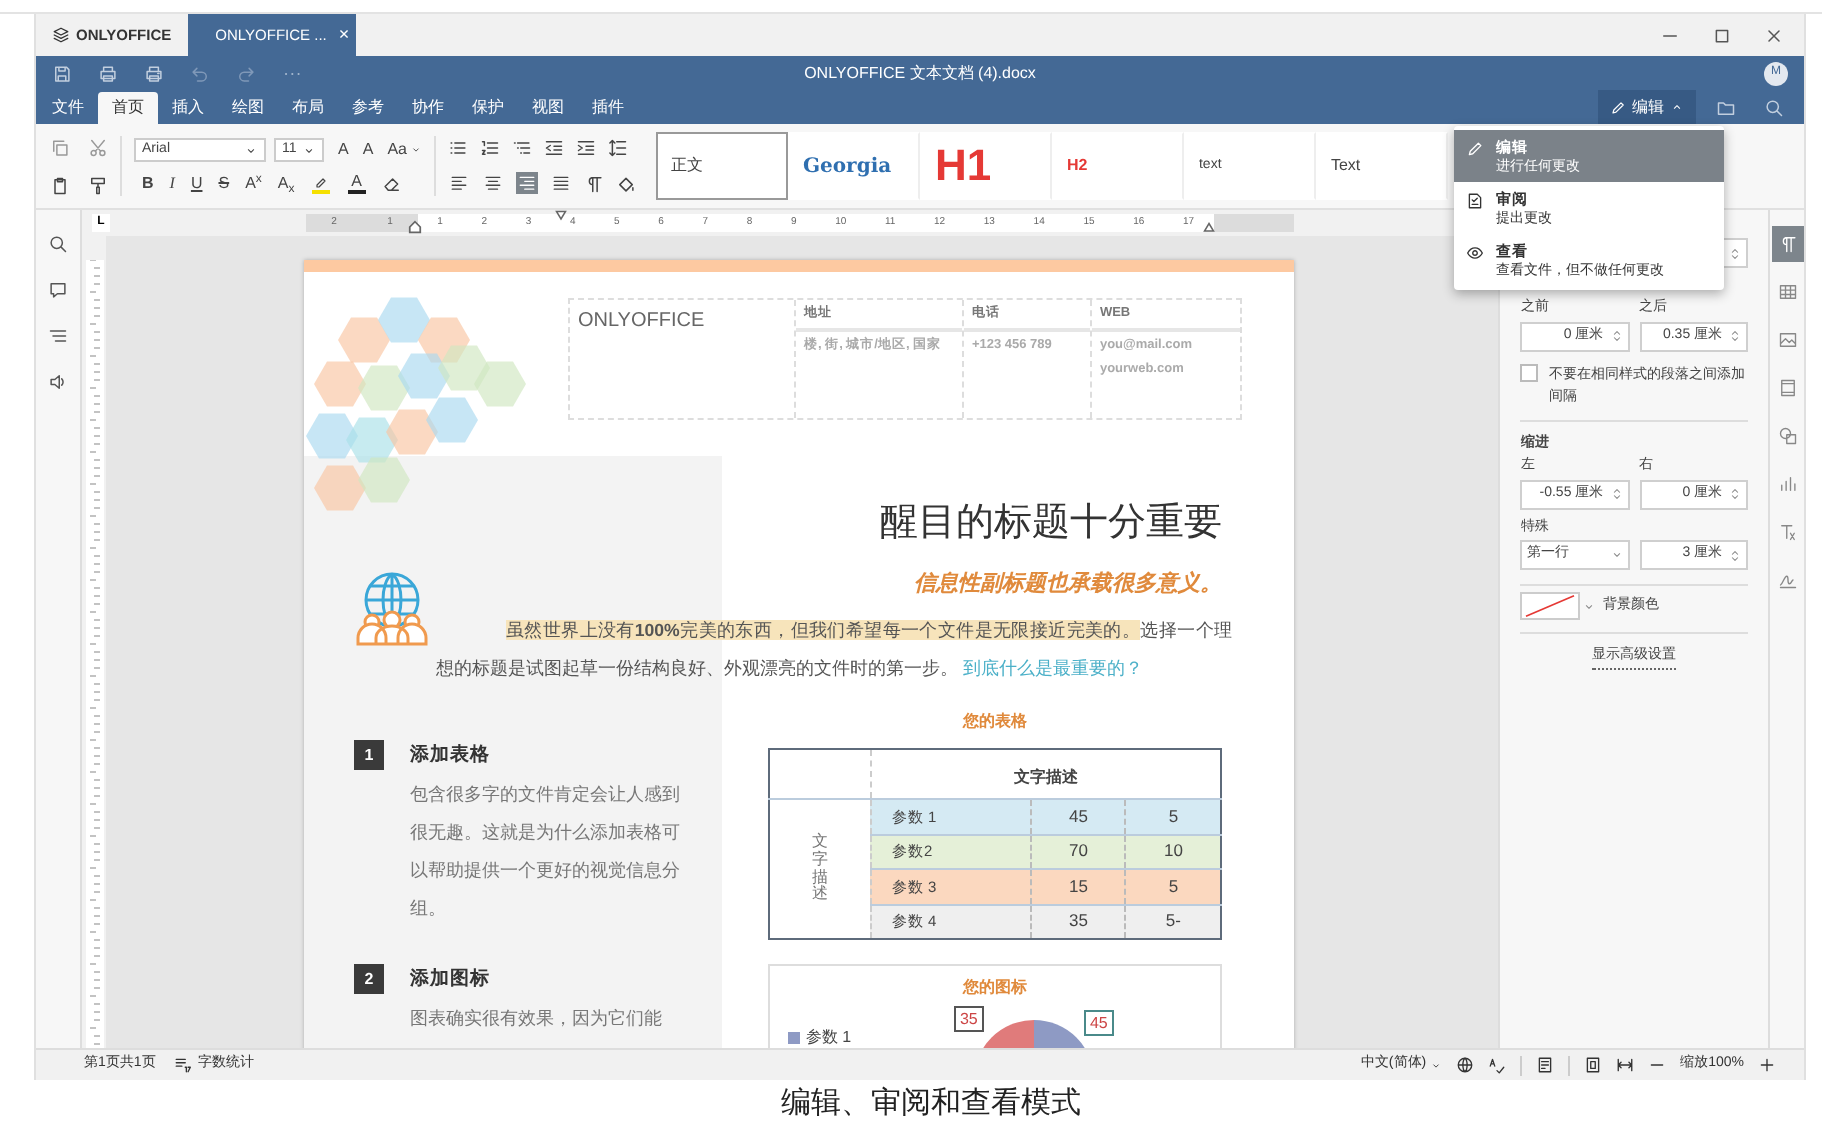 The height and width of the screenshot is (1128, 1822). Describe the element at coordinates (1050, 522) in the screenshot. I see `document-heading: 醒目的标题十分重要` at that location.